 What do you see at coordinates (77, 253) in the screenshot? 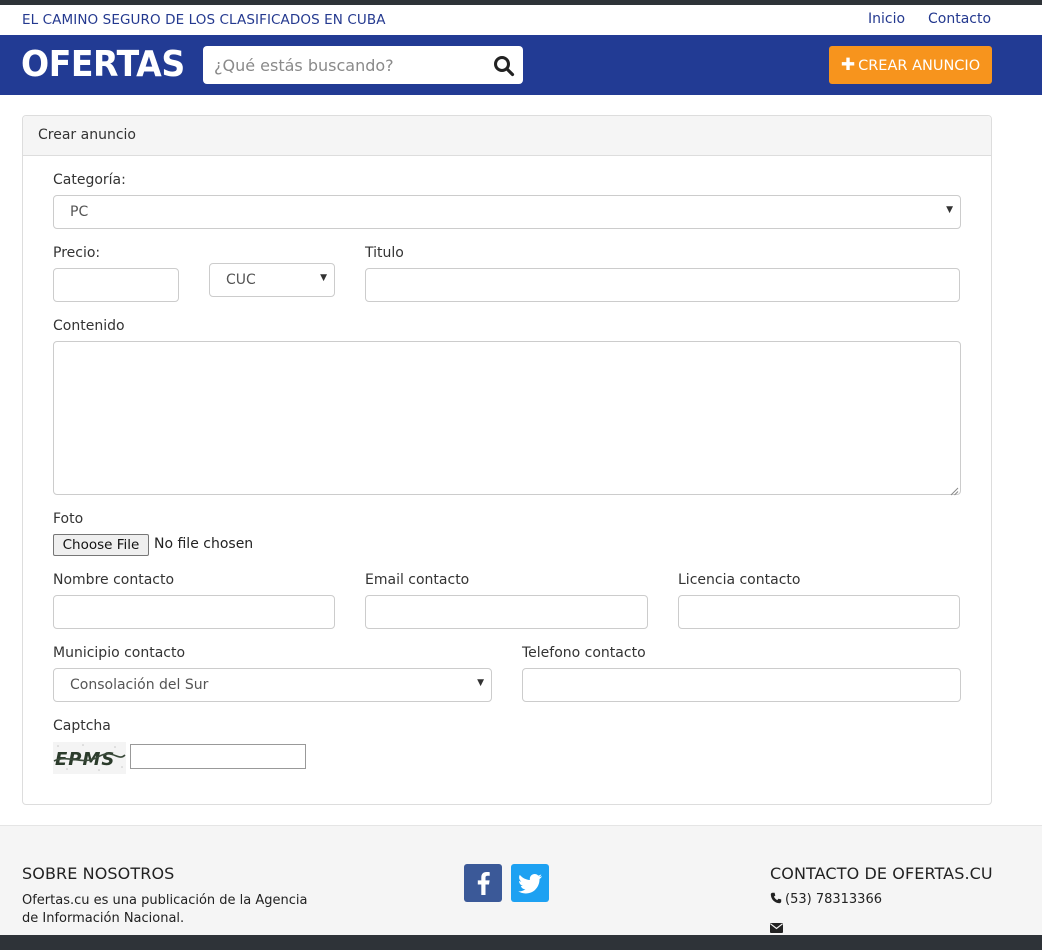
I see `precio-label: Precio:` at bounding box center [77, 253].